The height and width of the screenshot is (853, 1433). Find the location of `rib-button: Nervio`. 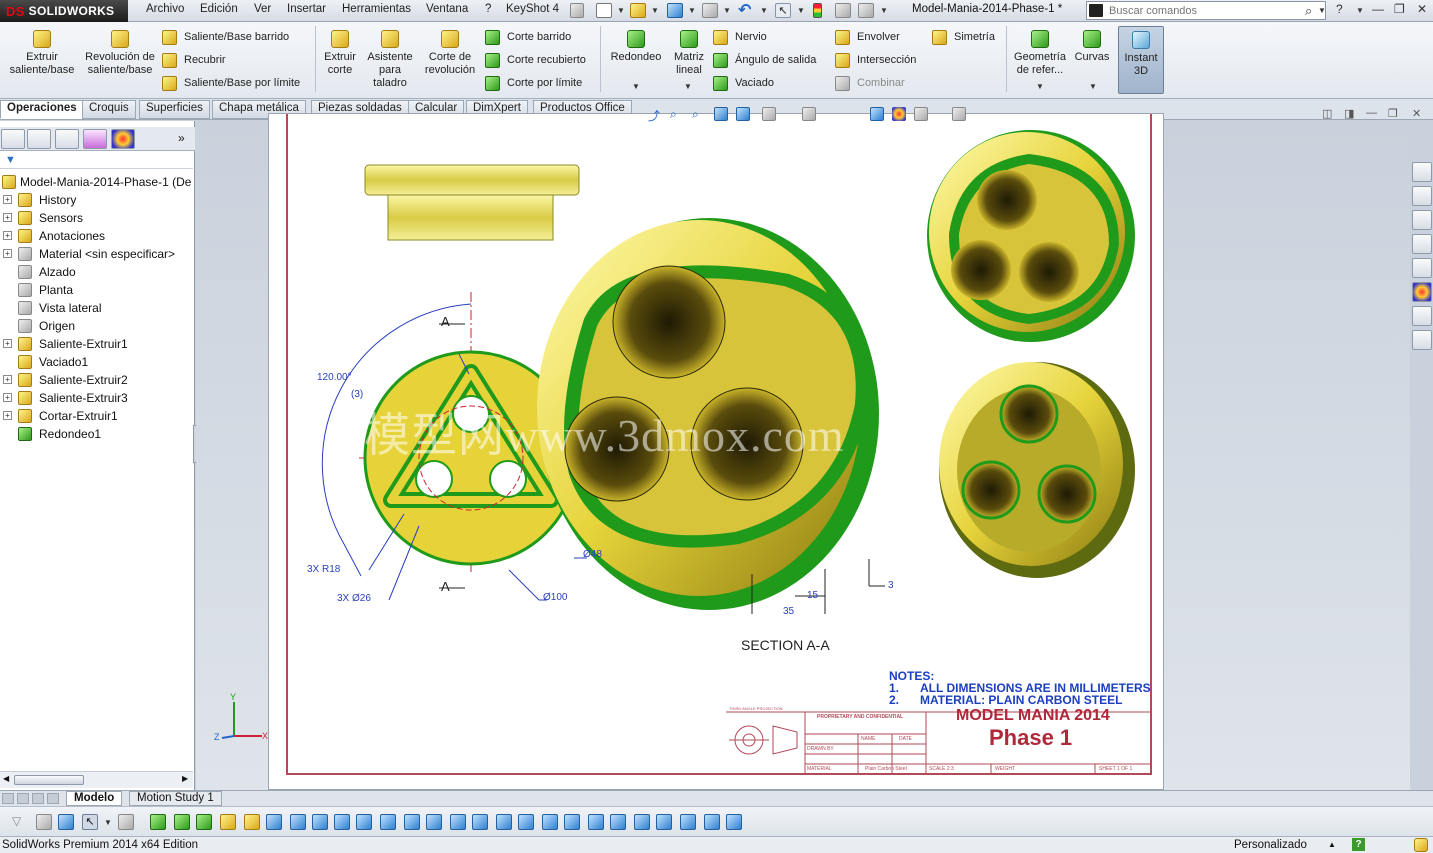

rib-button: Nervio is located at coordinates (740, 37).